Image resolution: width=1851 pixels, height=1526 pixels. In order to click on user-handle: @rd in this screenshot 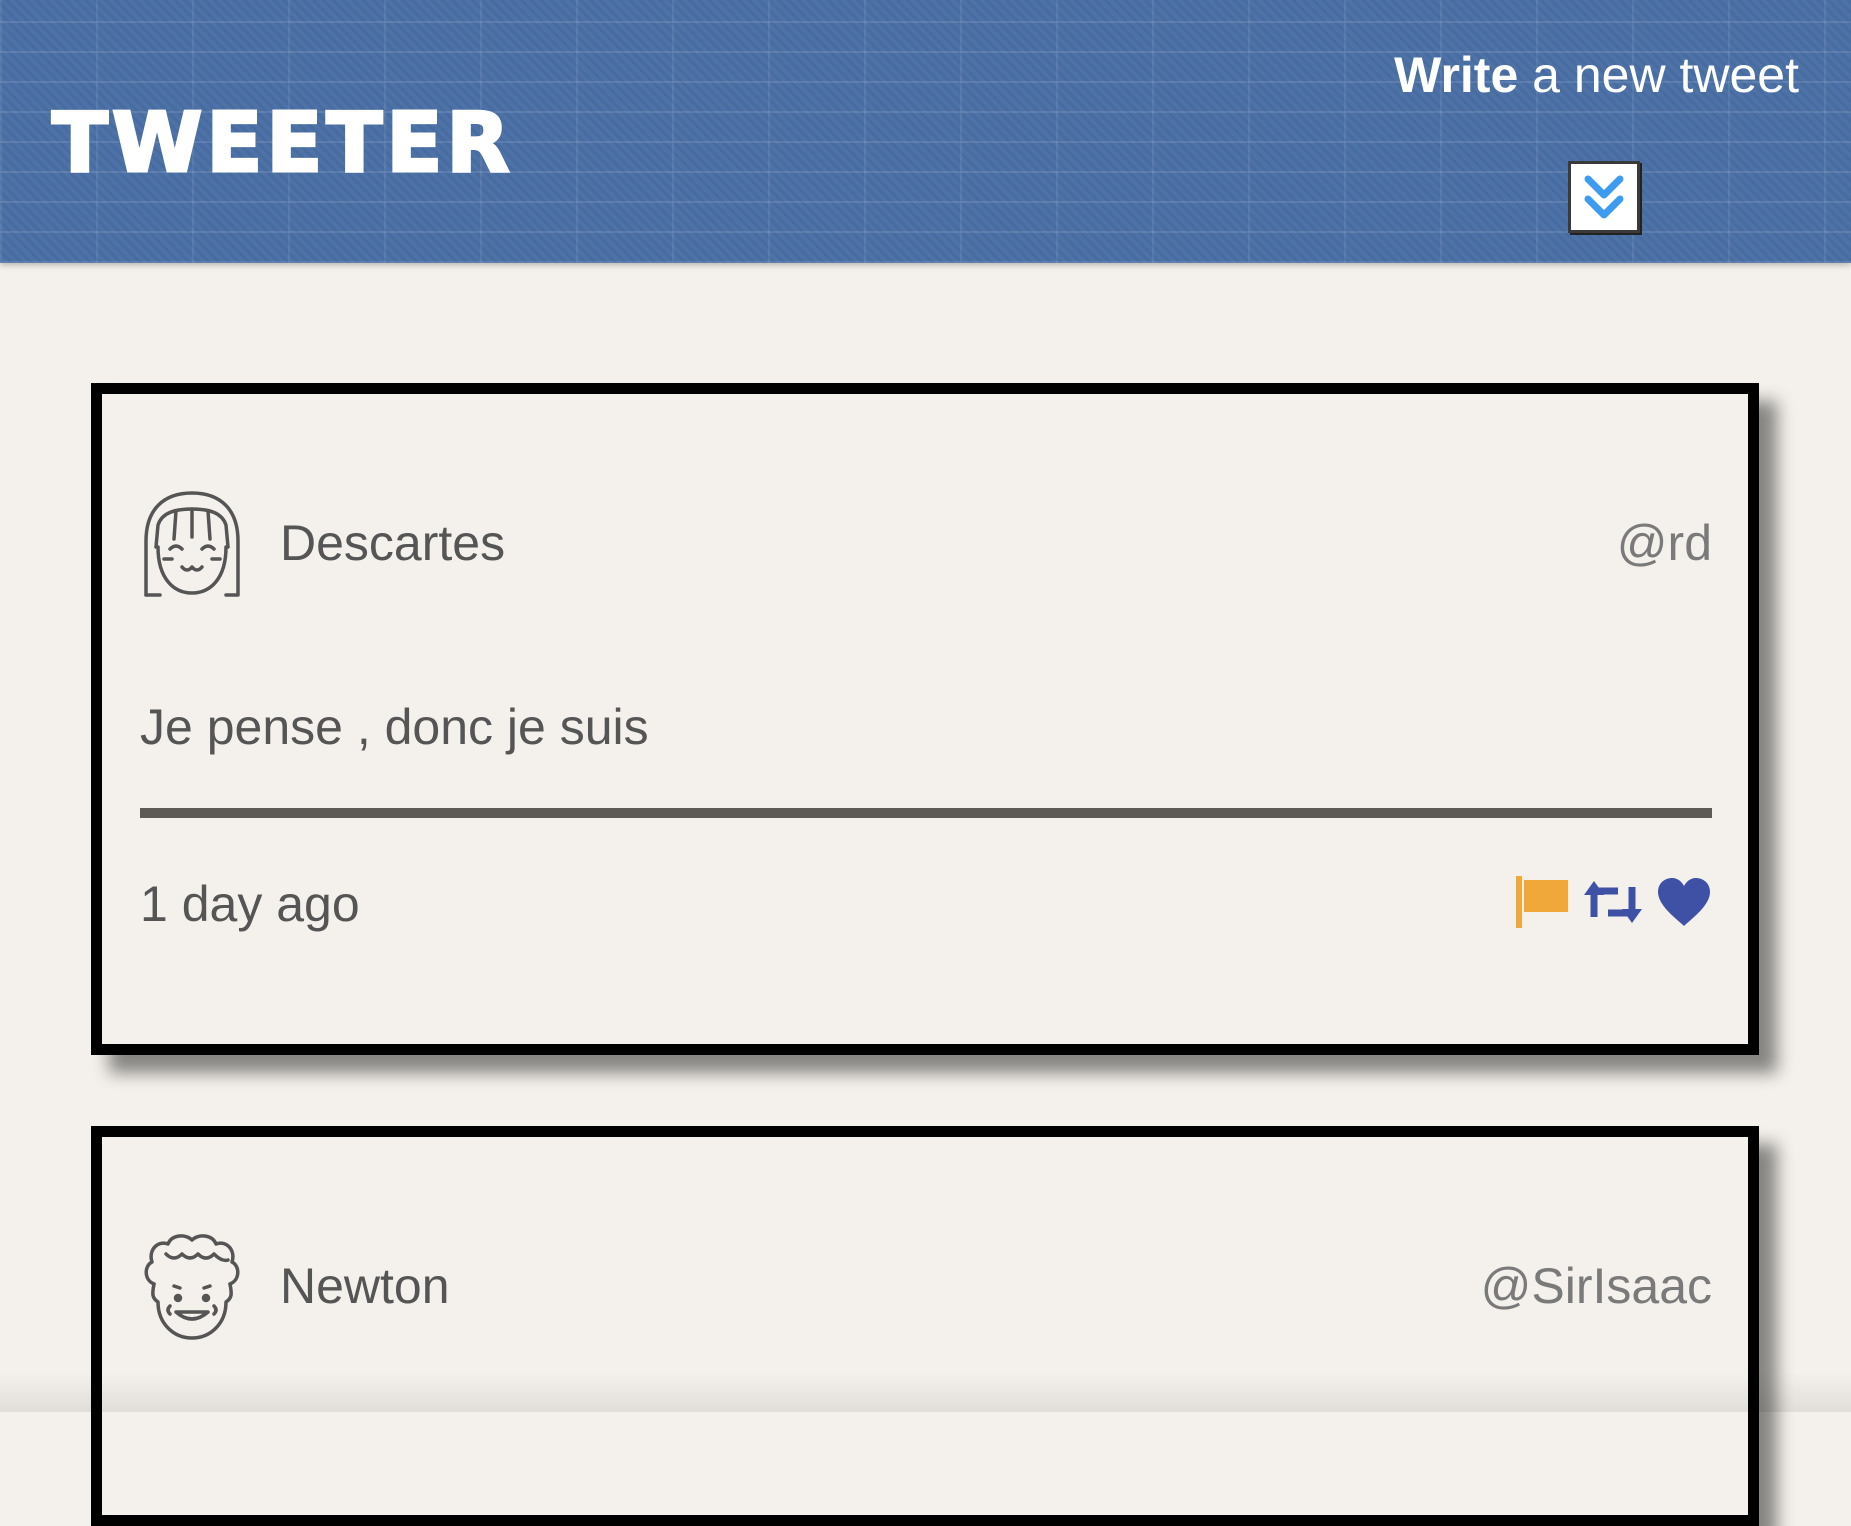, I will do `click(1664, 543)`.